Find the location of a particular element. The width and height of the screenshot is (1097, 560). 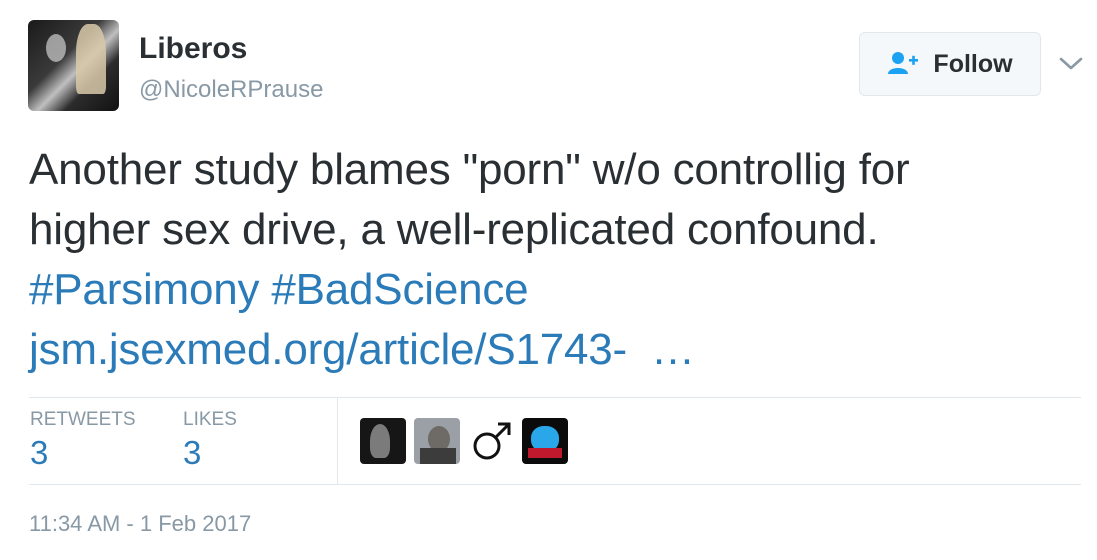

user-handle: @NicoleRPrause is located at coordinates (231, 90).